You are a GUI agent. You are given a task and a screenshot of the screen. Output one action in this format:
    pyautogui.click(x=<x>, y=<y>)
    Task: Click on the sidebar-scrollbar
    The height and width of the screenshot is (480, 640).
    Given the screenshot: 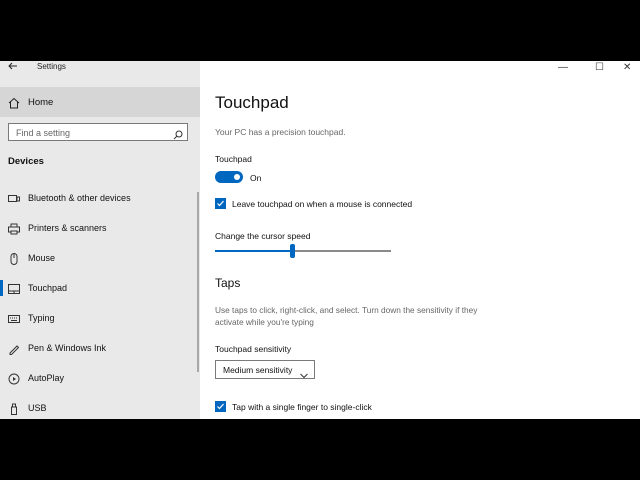 What is the action you would take?
    pyautogui.click(x=198, y=282)
    